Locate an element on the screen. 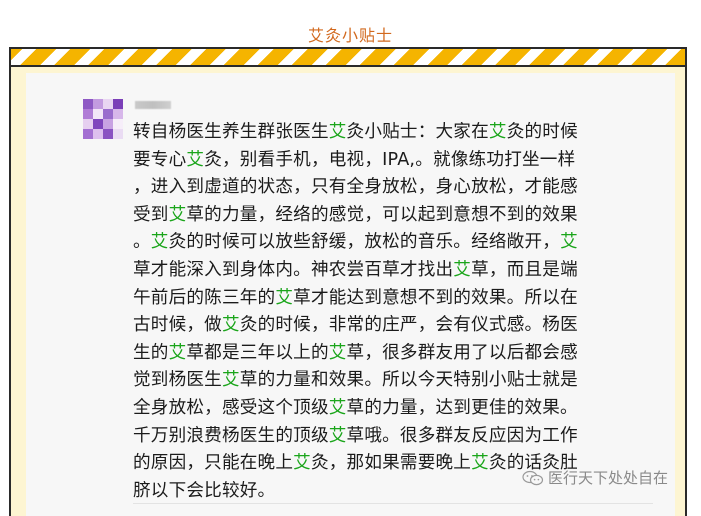  message-text: 千万别浪费杨医生的顶级 is located at coordinates (231, 435).